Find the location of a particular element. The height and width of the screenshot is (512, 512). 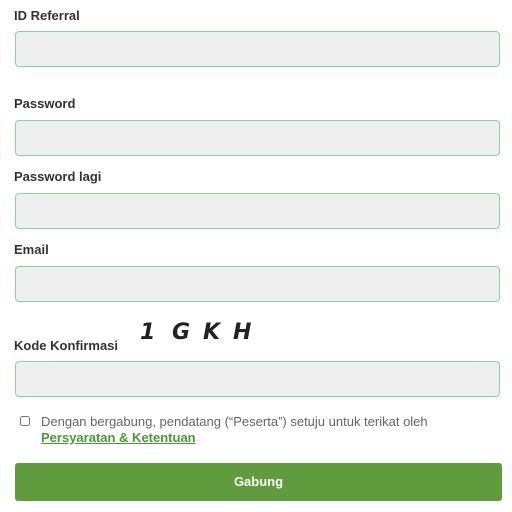

terms-link: Persyaratan & Ketentuan is located at coordinates (118, 437).